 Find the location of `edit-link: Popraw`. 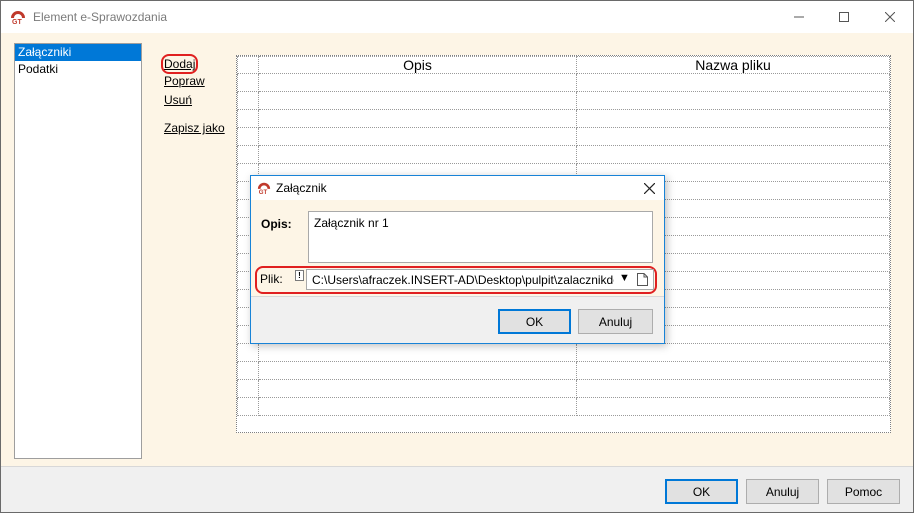

edit-link: Popraw is located at coordinates (184, 81).